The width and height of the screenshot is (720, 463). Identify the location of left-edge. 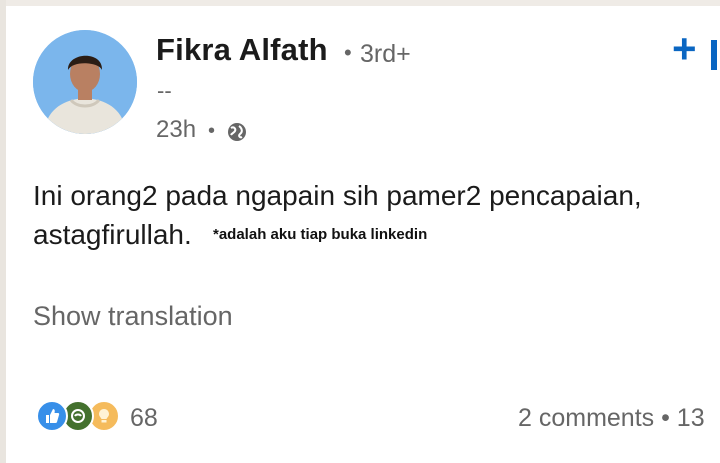
(3, 231).